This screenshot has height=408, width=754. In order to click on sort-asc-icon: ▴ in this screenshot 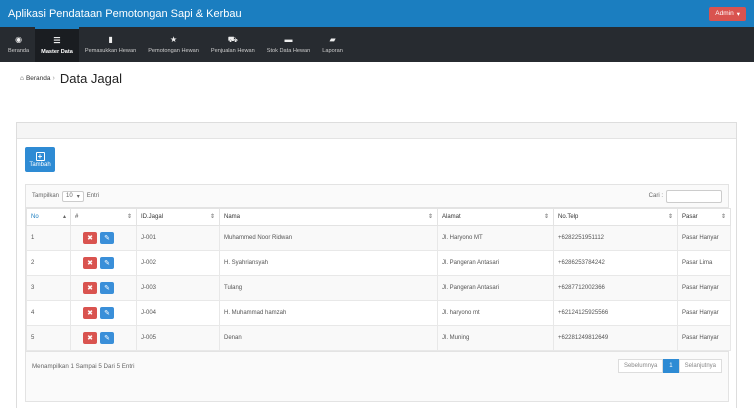, I will do `click(64, 217)`.